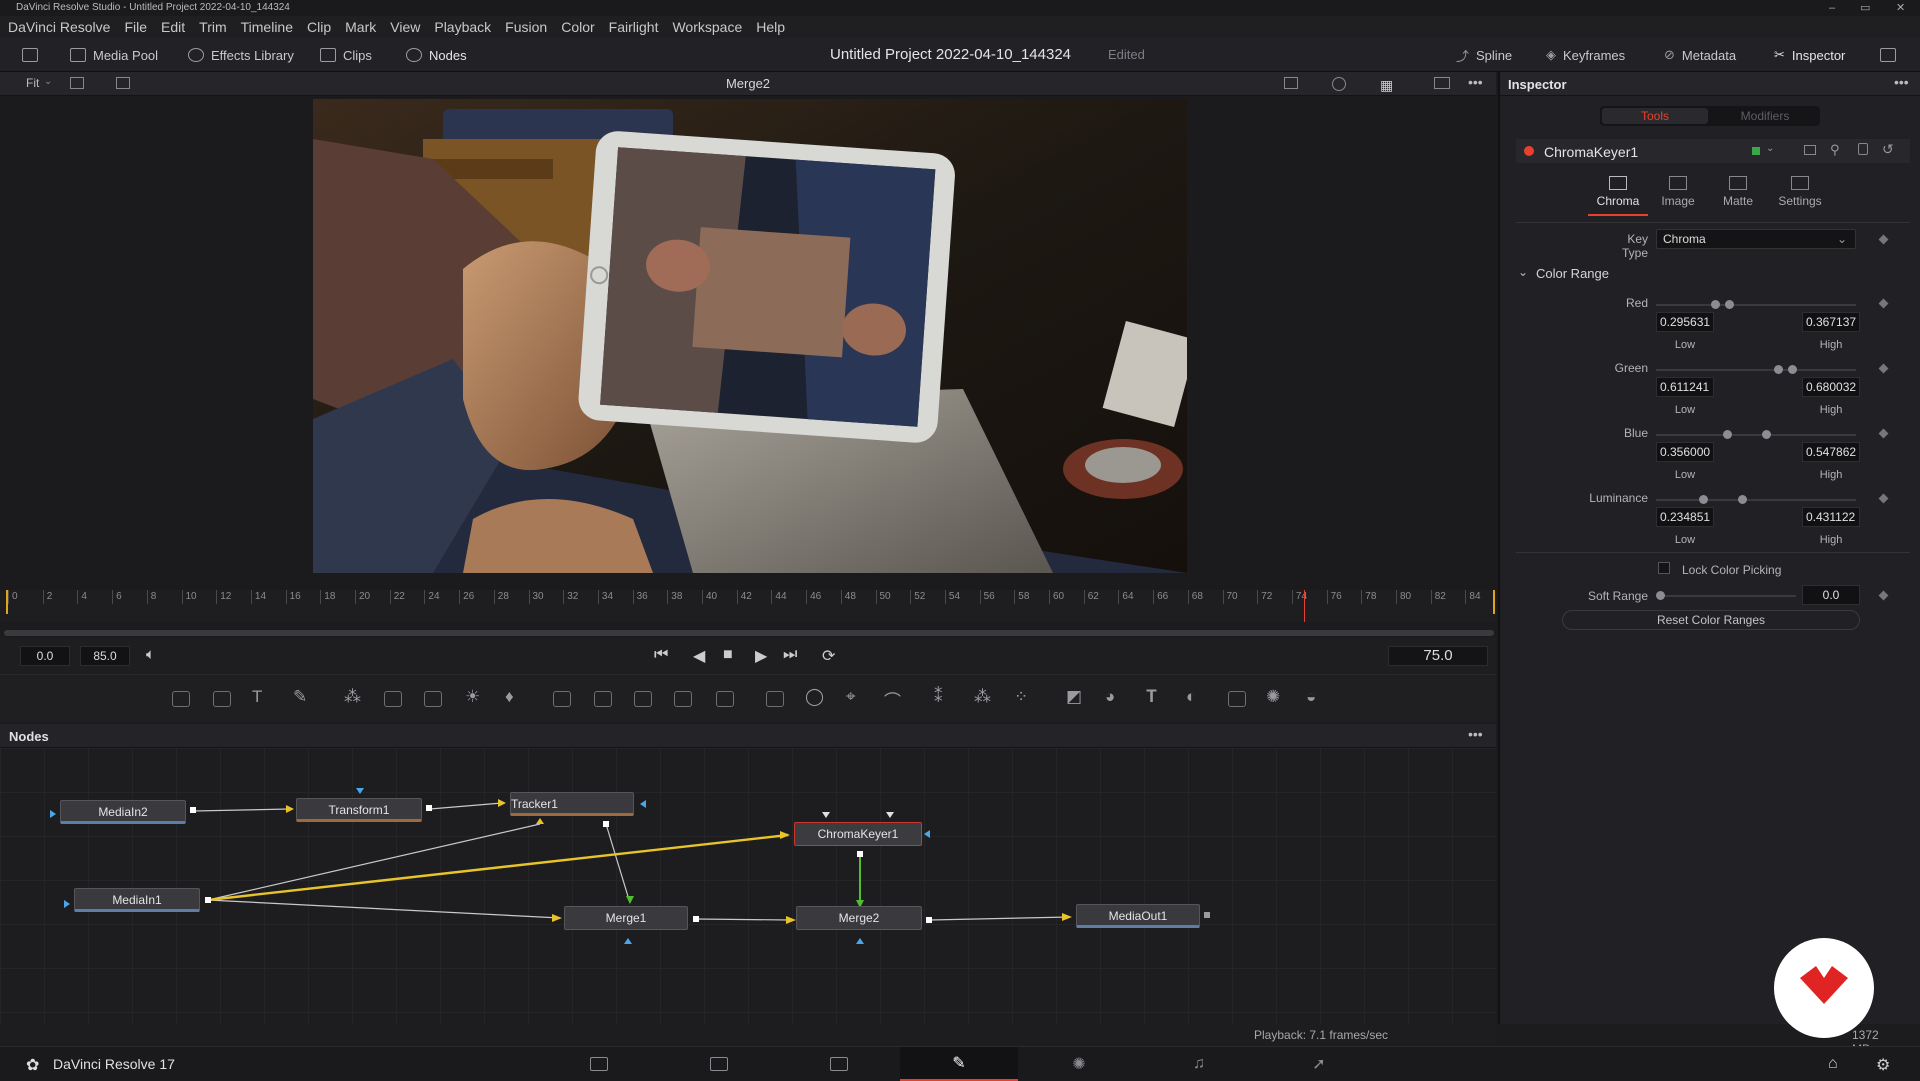 Image resolution: width=1920 pixels, height=1081 pixels. I want to click on menu-fairlight: Fairlight, so click(634, 27).